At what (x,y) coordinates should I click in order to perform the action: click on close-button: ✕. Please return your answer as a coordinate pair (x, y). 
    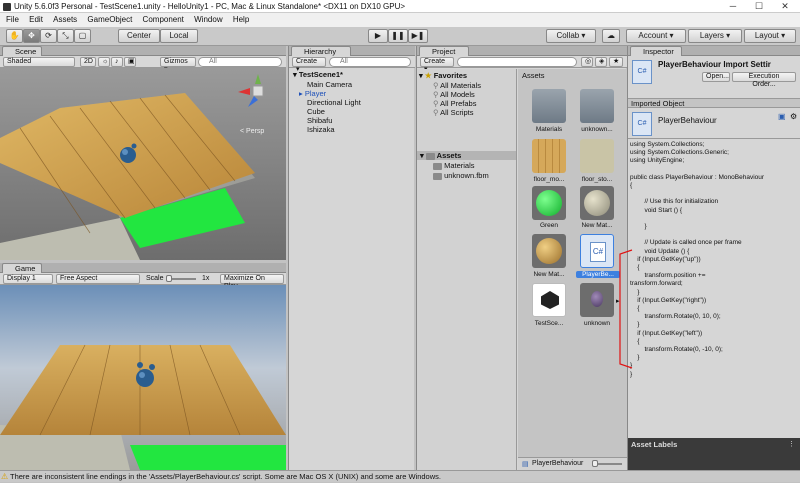
    Looking at the image, I should click on (785, 6).